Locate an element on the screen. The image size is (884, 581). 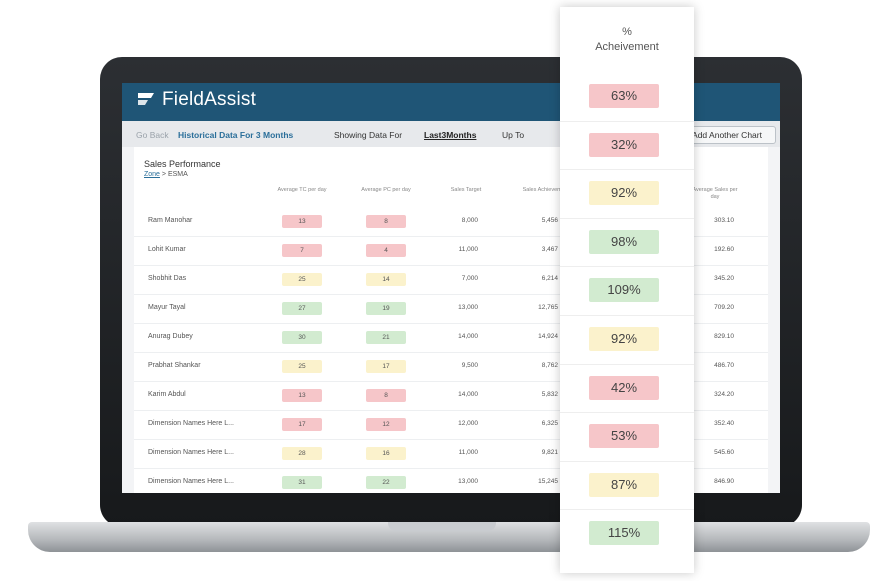
avg-pc-value: 4 is located at coordinates (386, 250).